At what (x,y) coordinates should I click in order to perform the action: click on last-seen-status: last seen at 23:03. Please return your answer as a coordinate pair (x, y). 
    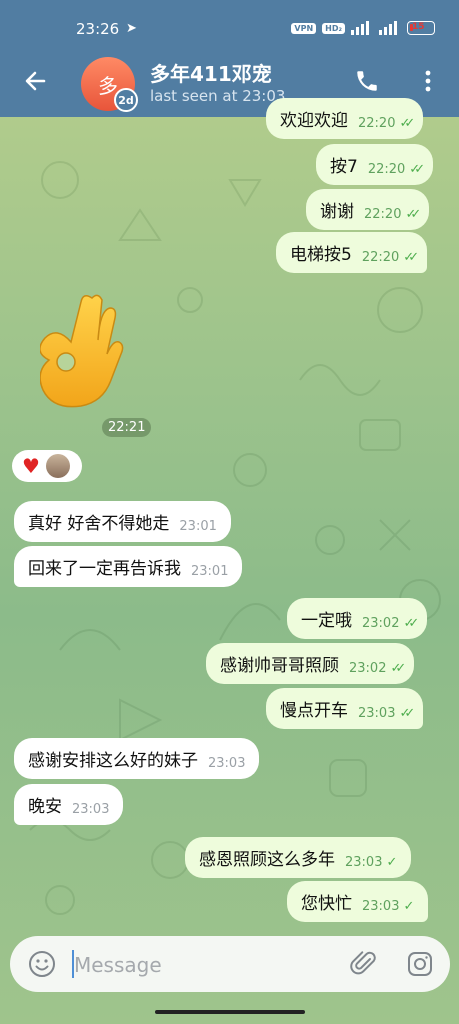
    Looking at the image, I should click on (218, 96).